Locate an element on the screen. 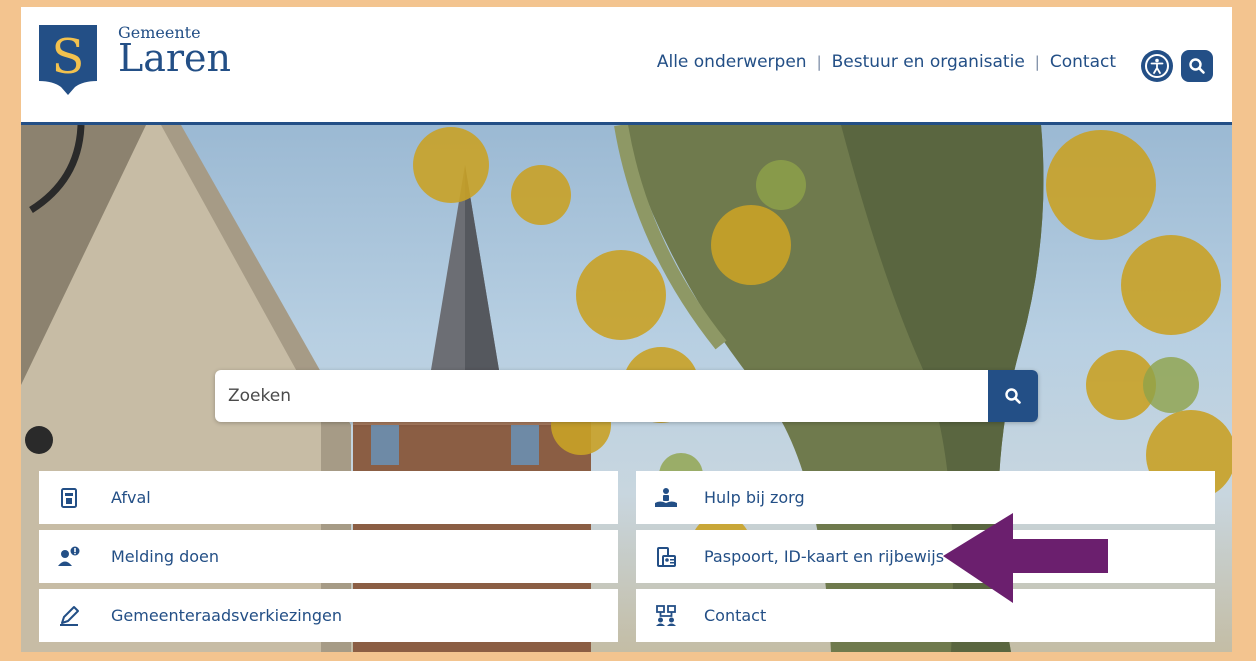  search-submit-button is located at coordinates (1013, 396).